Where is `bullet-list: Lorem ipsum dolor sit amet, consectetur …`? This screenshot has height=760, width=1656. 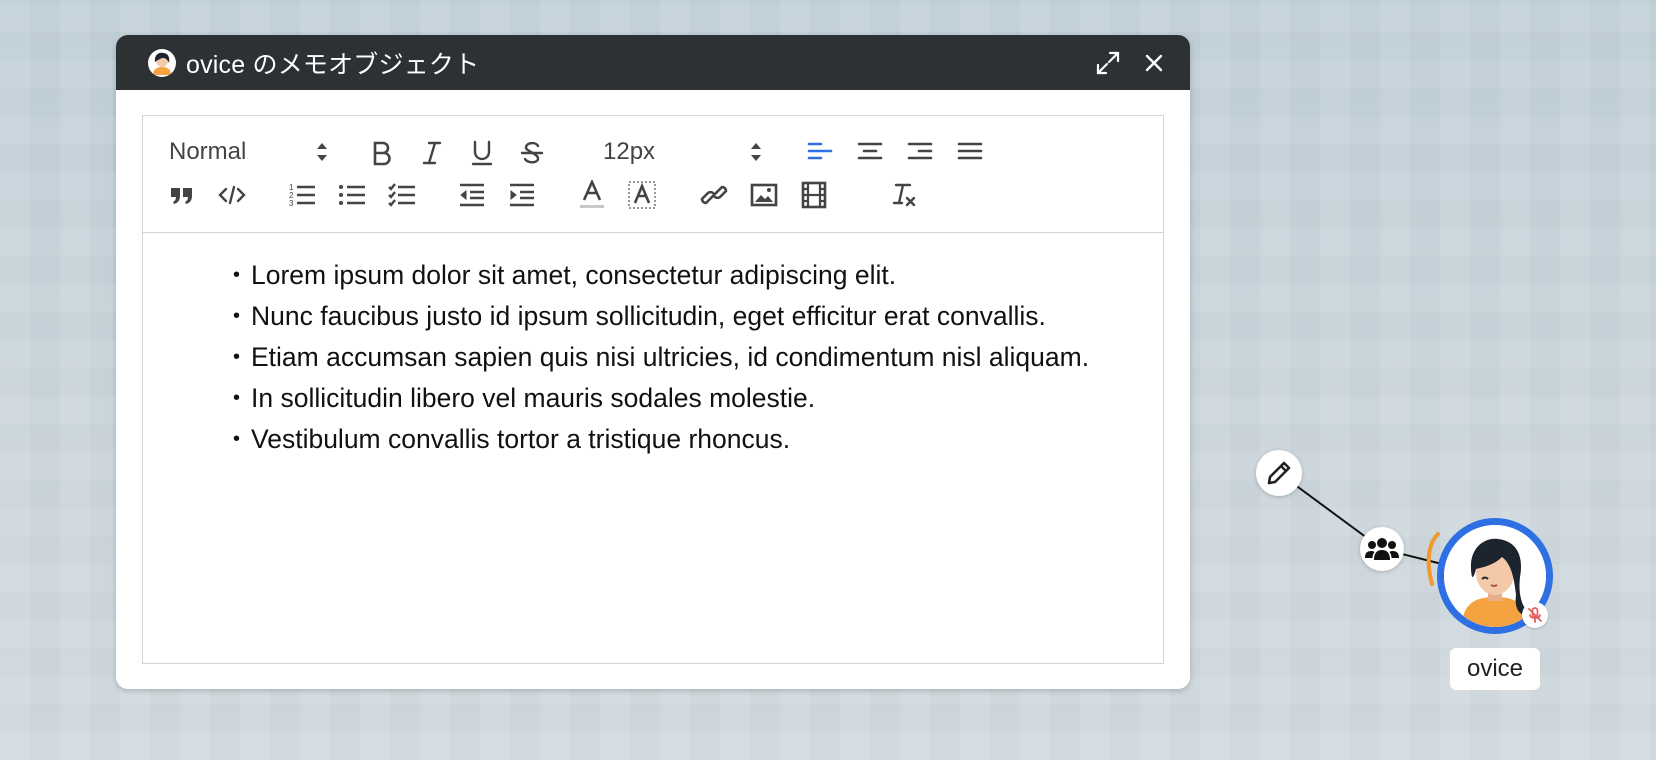 bullet-list: Lorem ipsum dolor sit amet, consectetur … is located at coordinates (685, 357).